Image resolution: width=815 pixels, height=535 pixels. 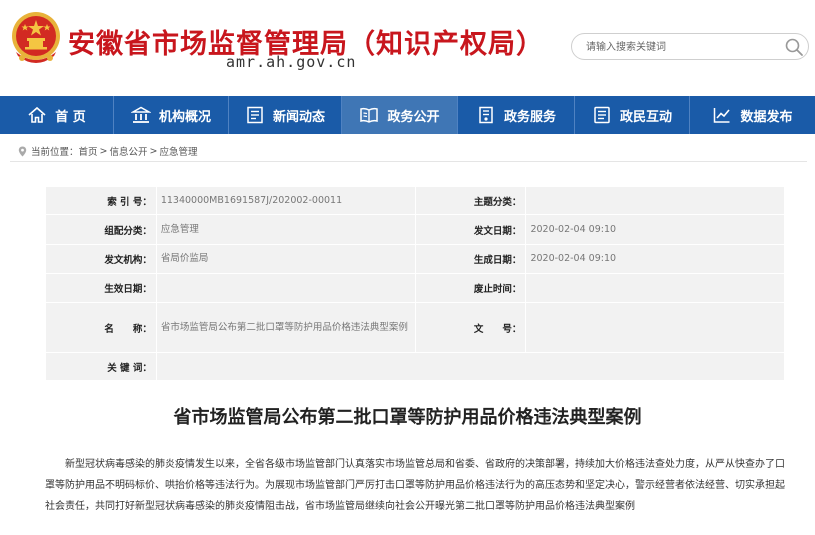 What do you see at coordinates (129, 151) in the screenshot?
I see `breadcrumb-info: 信息公开` at bounding box center [129, 151].